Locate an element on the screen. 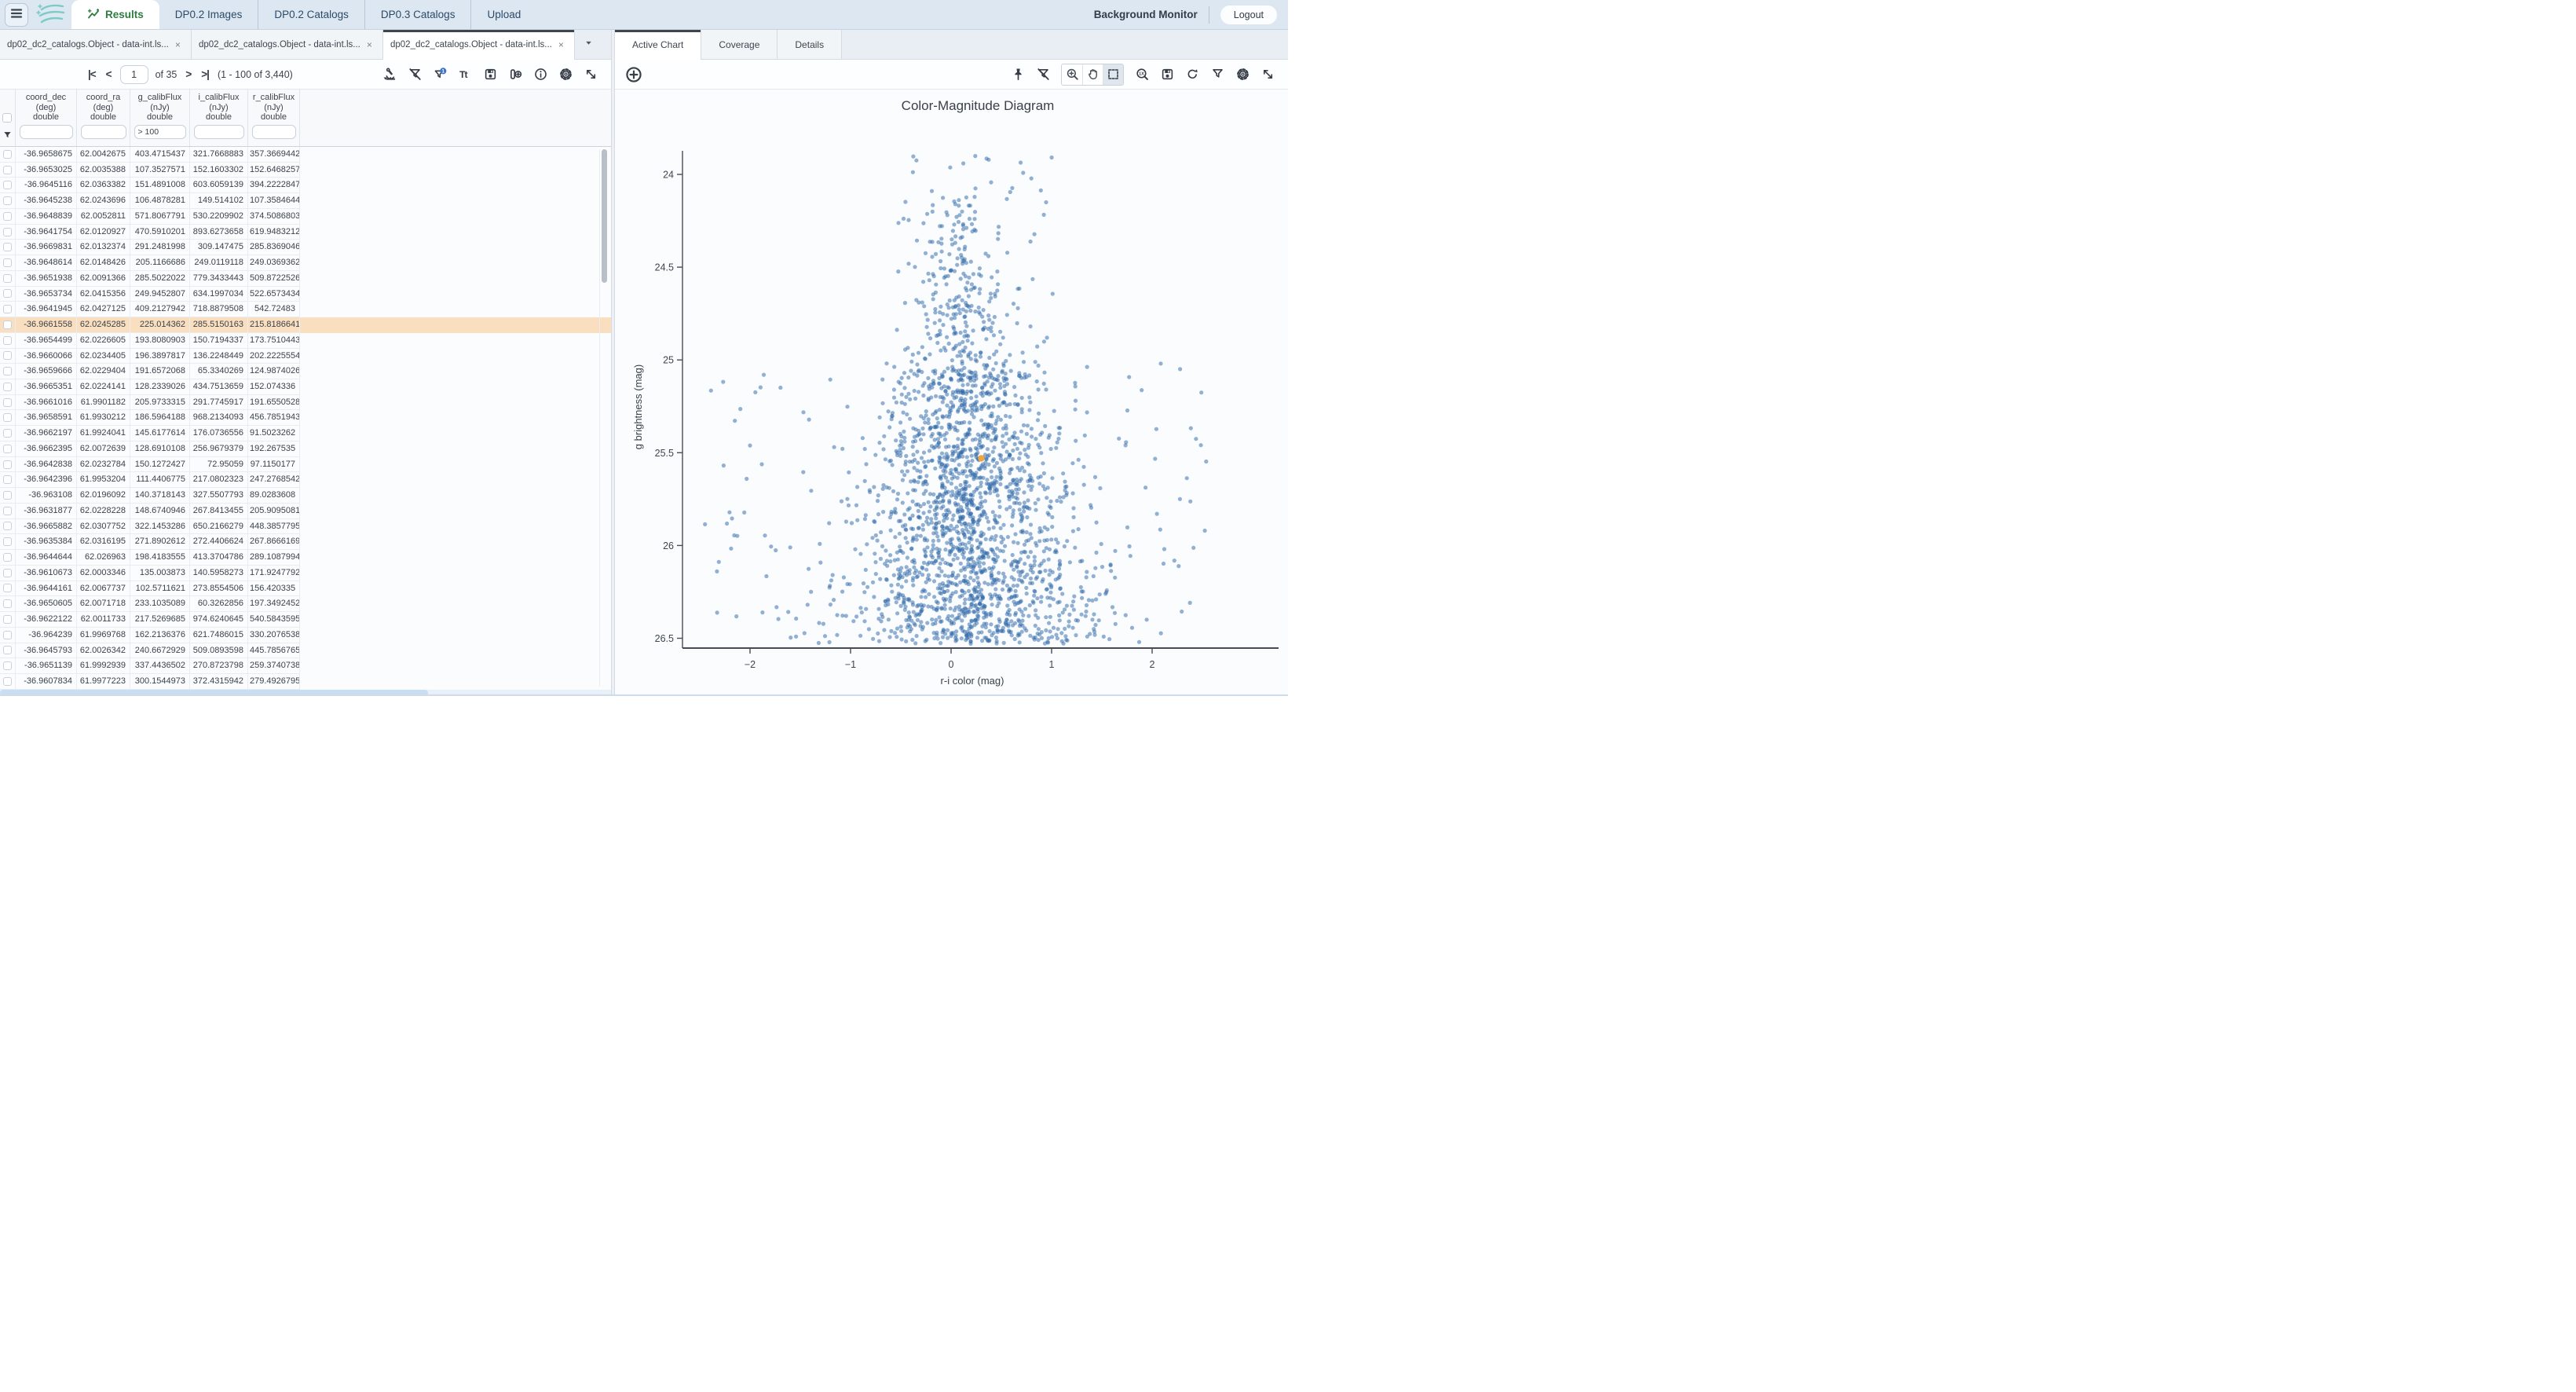 This screenshot has height=1392, width=2576. background-monitor-button: Background Monitor is located at coordinates (1146, 14).